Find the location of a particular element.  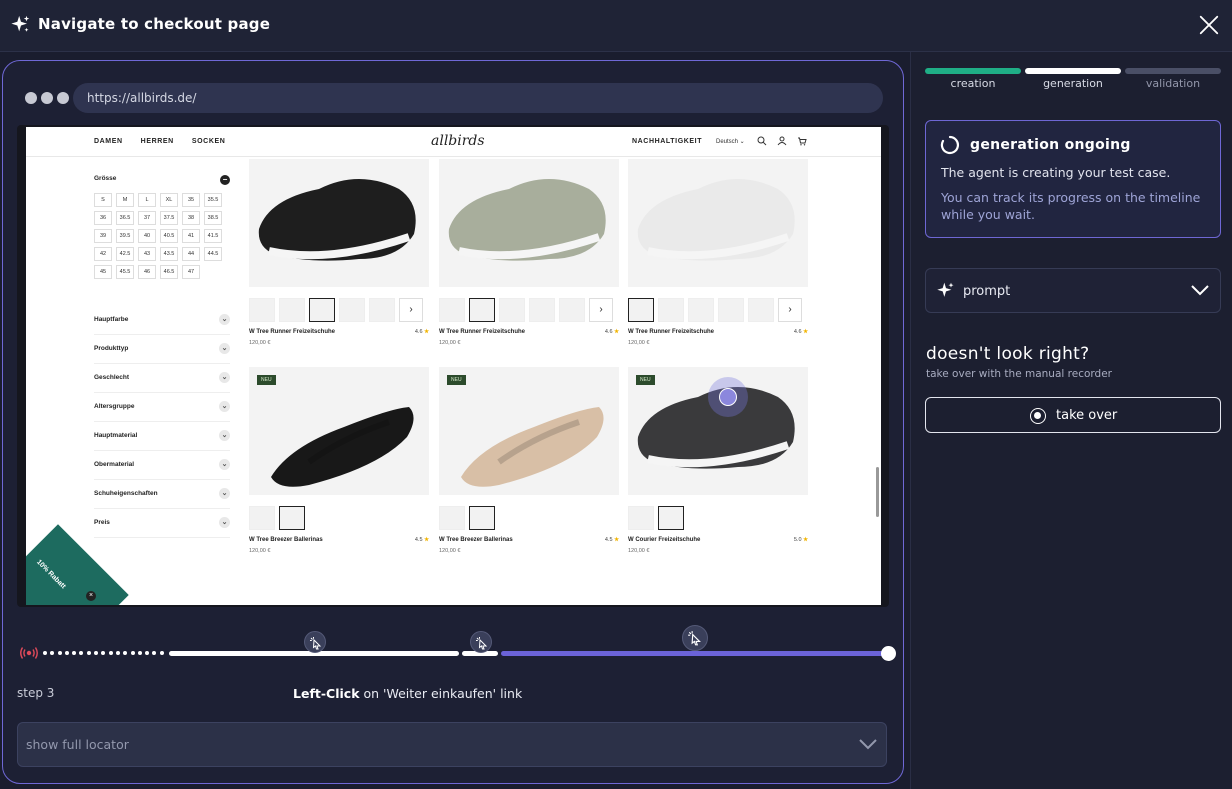

size-option: 42.5 is located at coordinates (125, 254).